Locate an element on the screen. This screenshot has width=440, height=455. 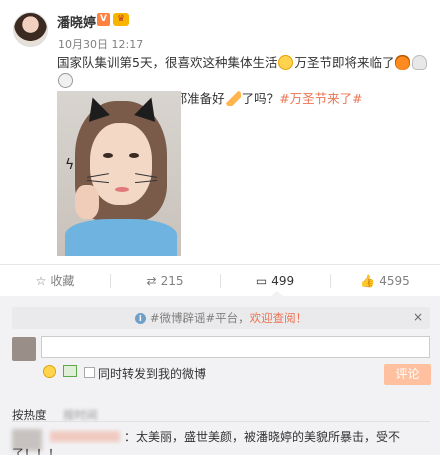
comment-count: 499 is located at coordinates (283, 280).